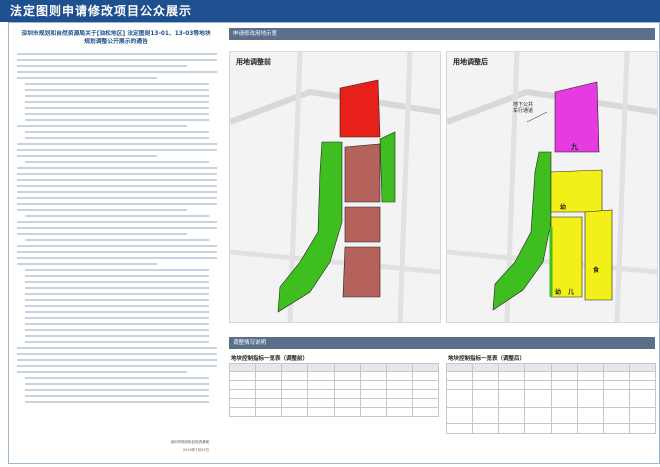 The image size is (660, 467). Describe the element at coordinates (551, 398) in the screenshot. I see `table-after` at that location.